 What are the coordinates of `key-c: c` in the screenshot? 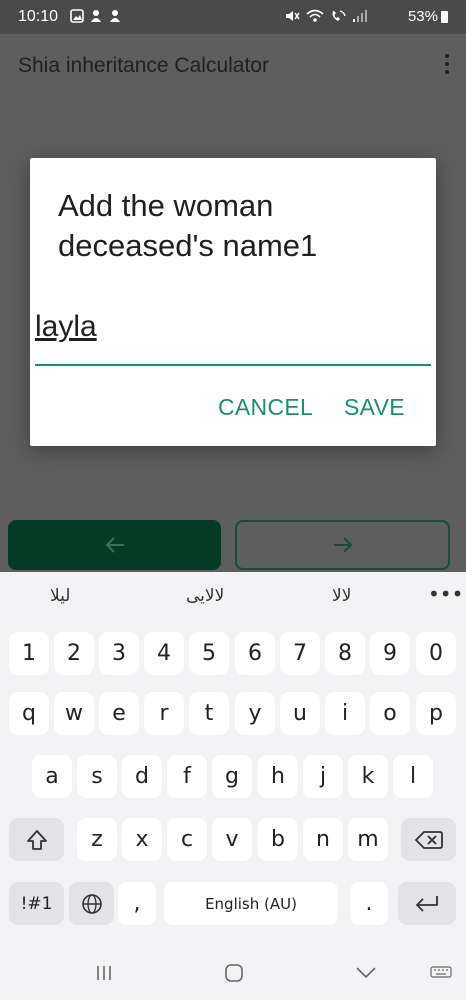 It's located at (187, 839).